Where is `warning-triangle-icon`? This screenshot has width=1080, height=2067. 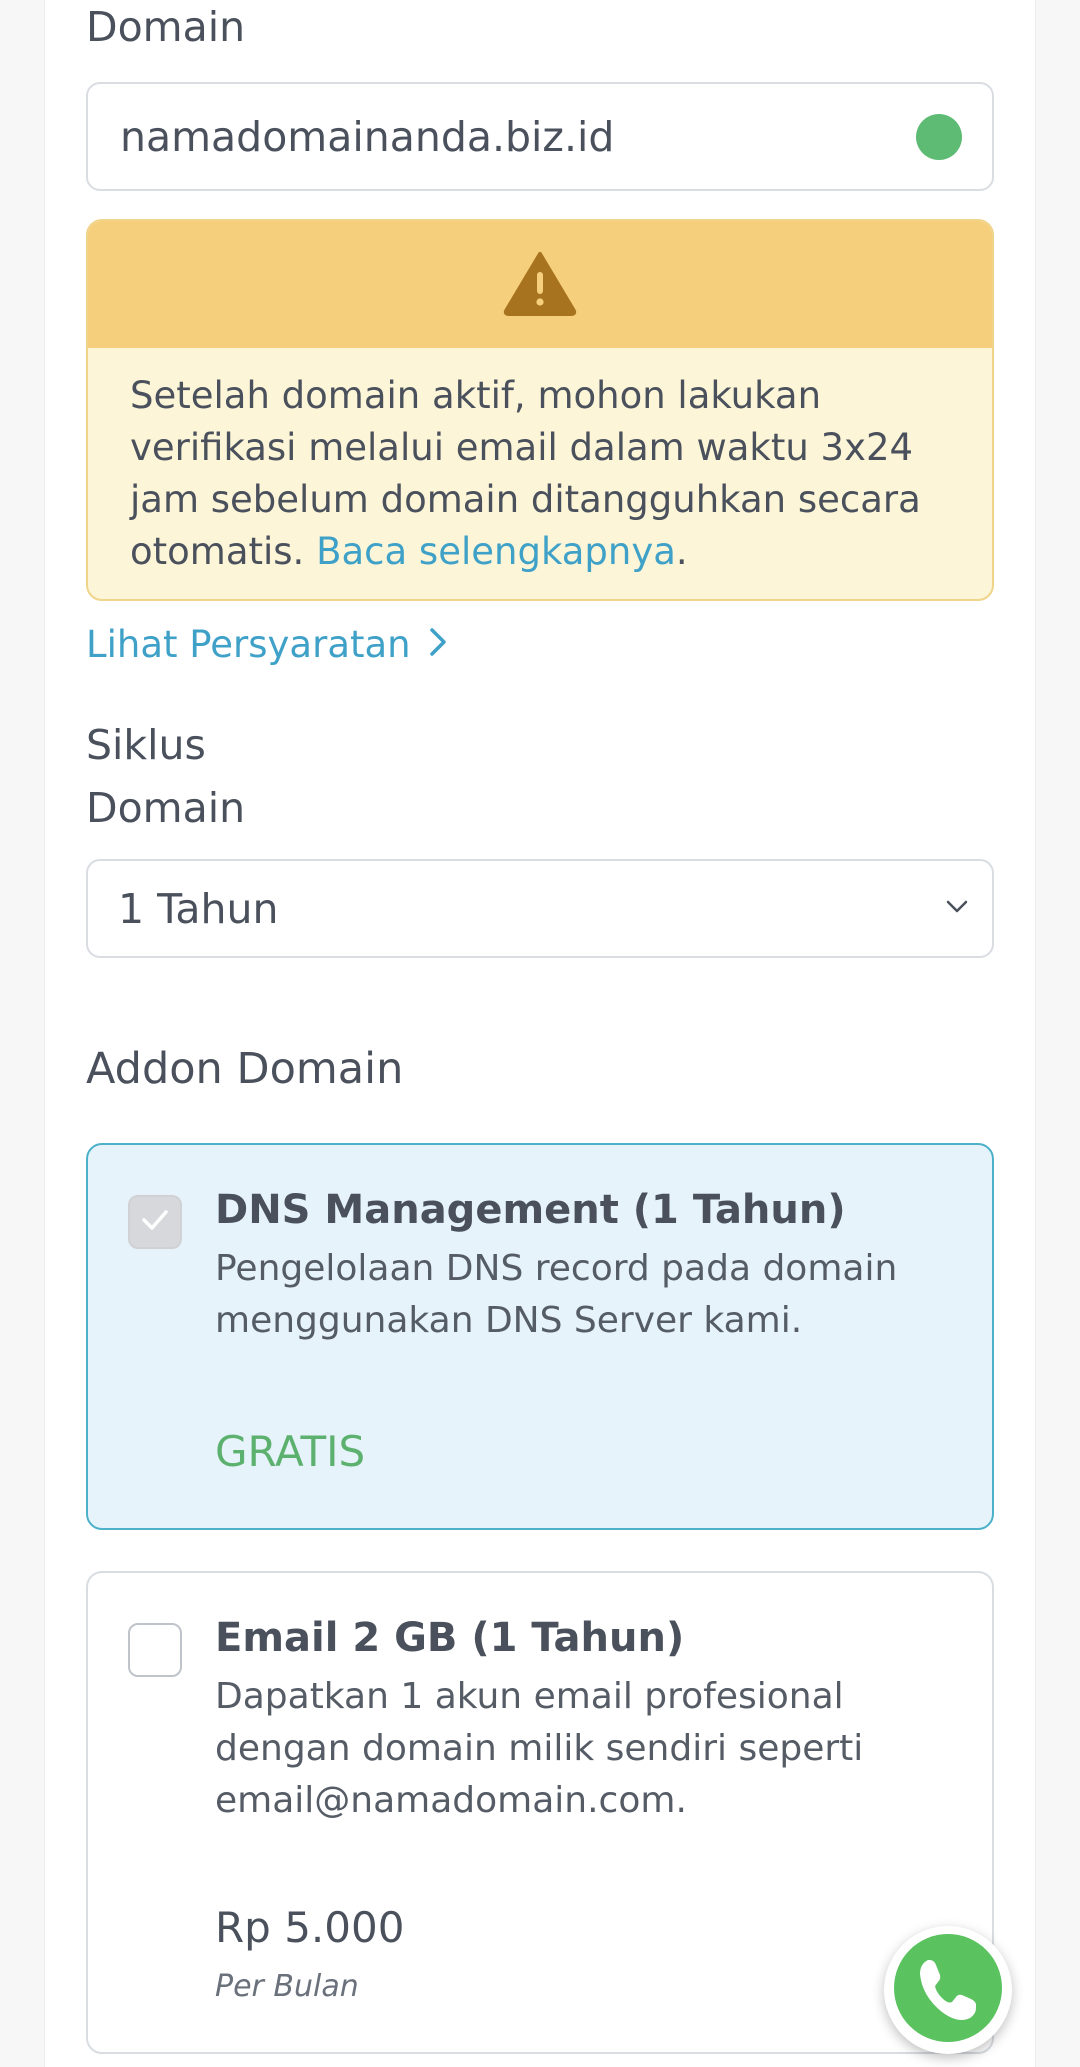
warning-triangle-icon is located at coordinates (540, 285).